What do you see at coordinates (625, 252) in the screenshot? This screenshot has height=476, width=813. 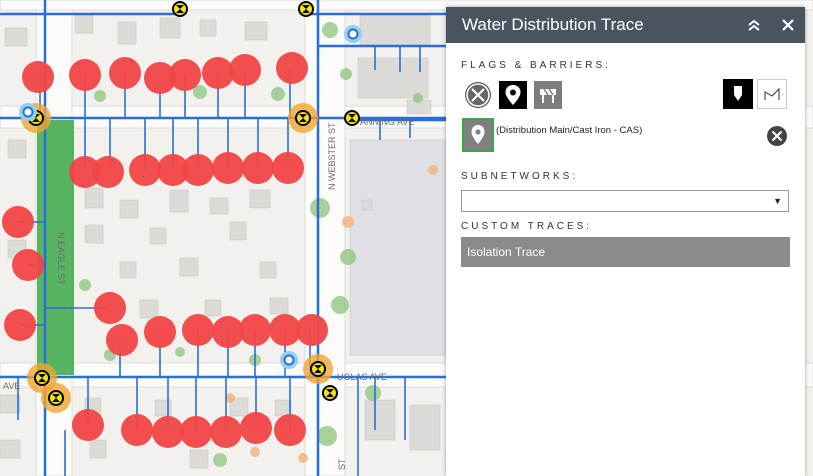 I see `isolation-trace-button: Isolation Trace` at bounding box center [625, 252].